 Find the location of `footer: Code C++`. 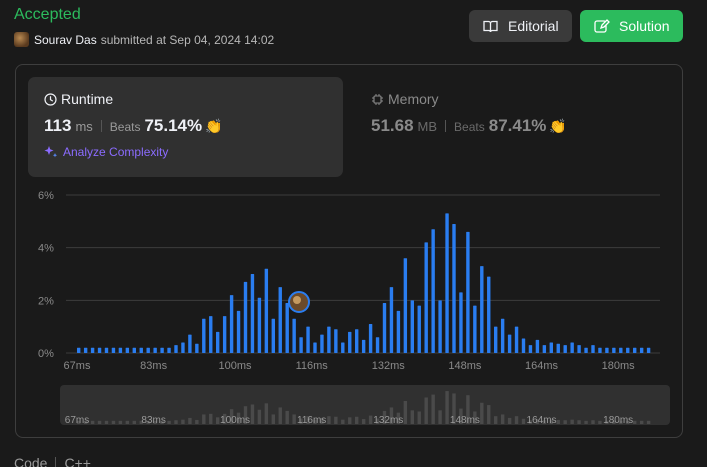

footer: Code C++ is located at coordinates (52, 461).